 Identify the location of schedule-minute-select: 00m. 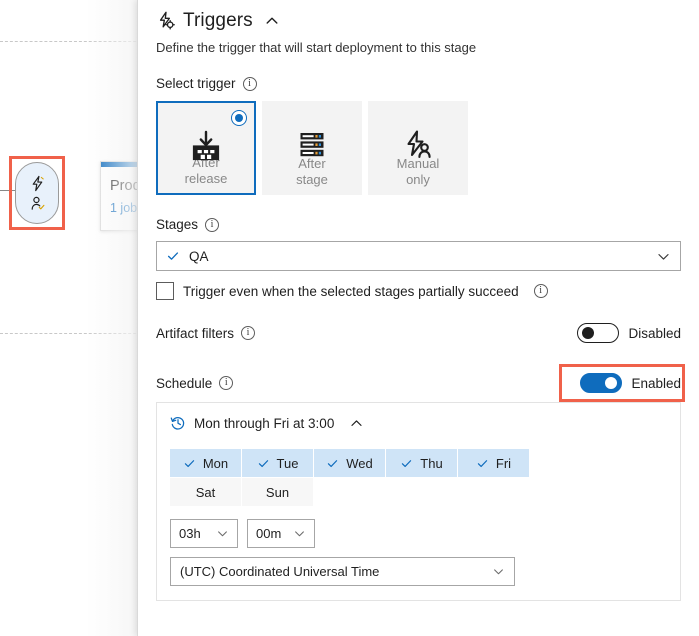
(281, 533).